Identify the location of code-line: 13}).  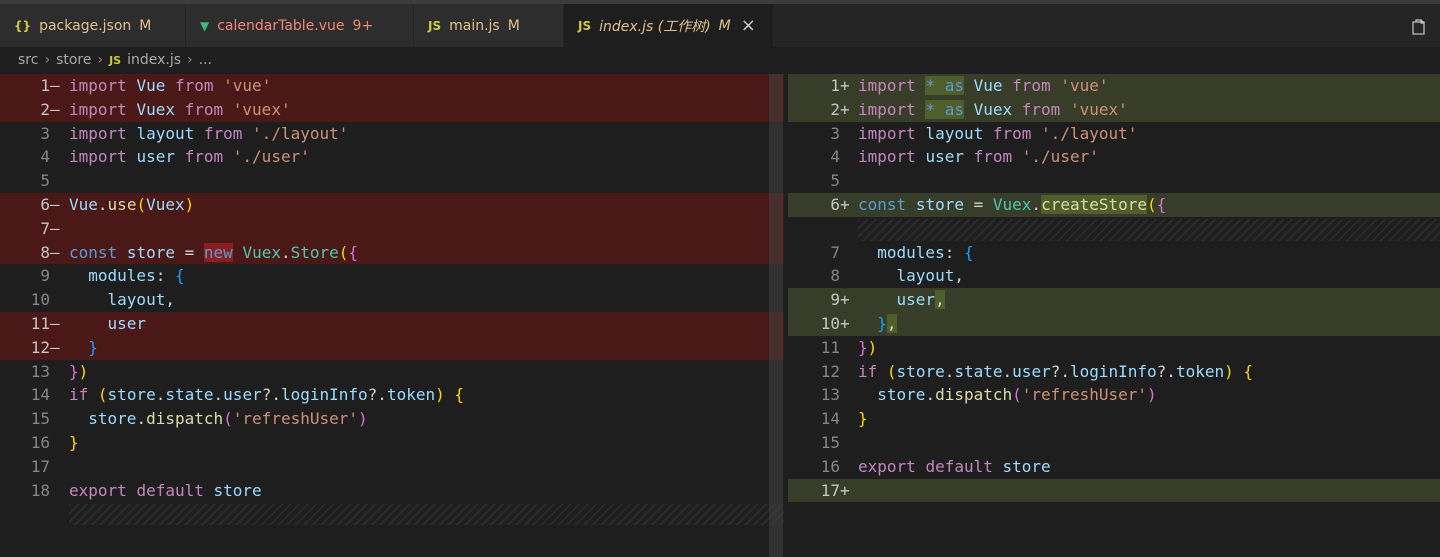
(392, 372).